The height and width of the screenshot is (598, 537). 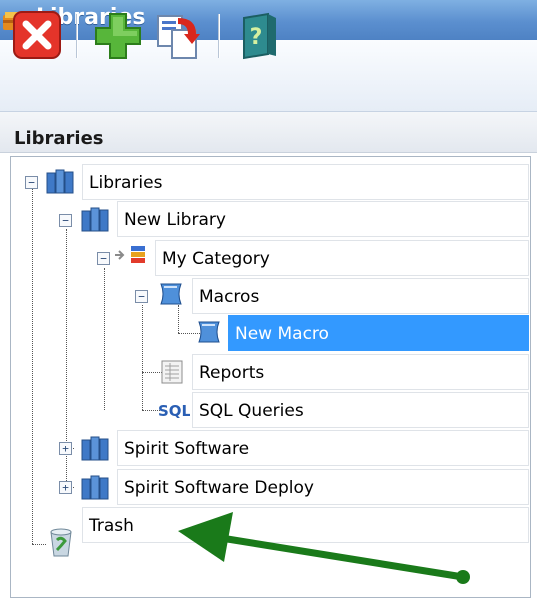 I want to click on macros-icon, so click(x=171, y=294).